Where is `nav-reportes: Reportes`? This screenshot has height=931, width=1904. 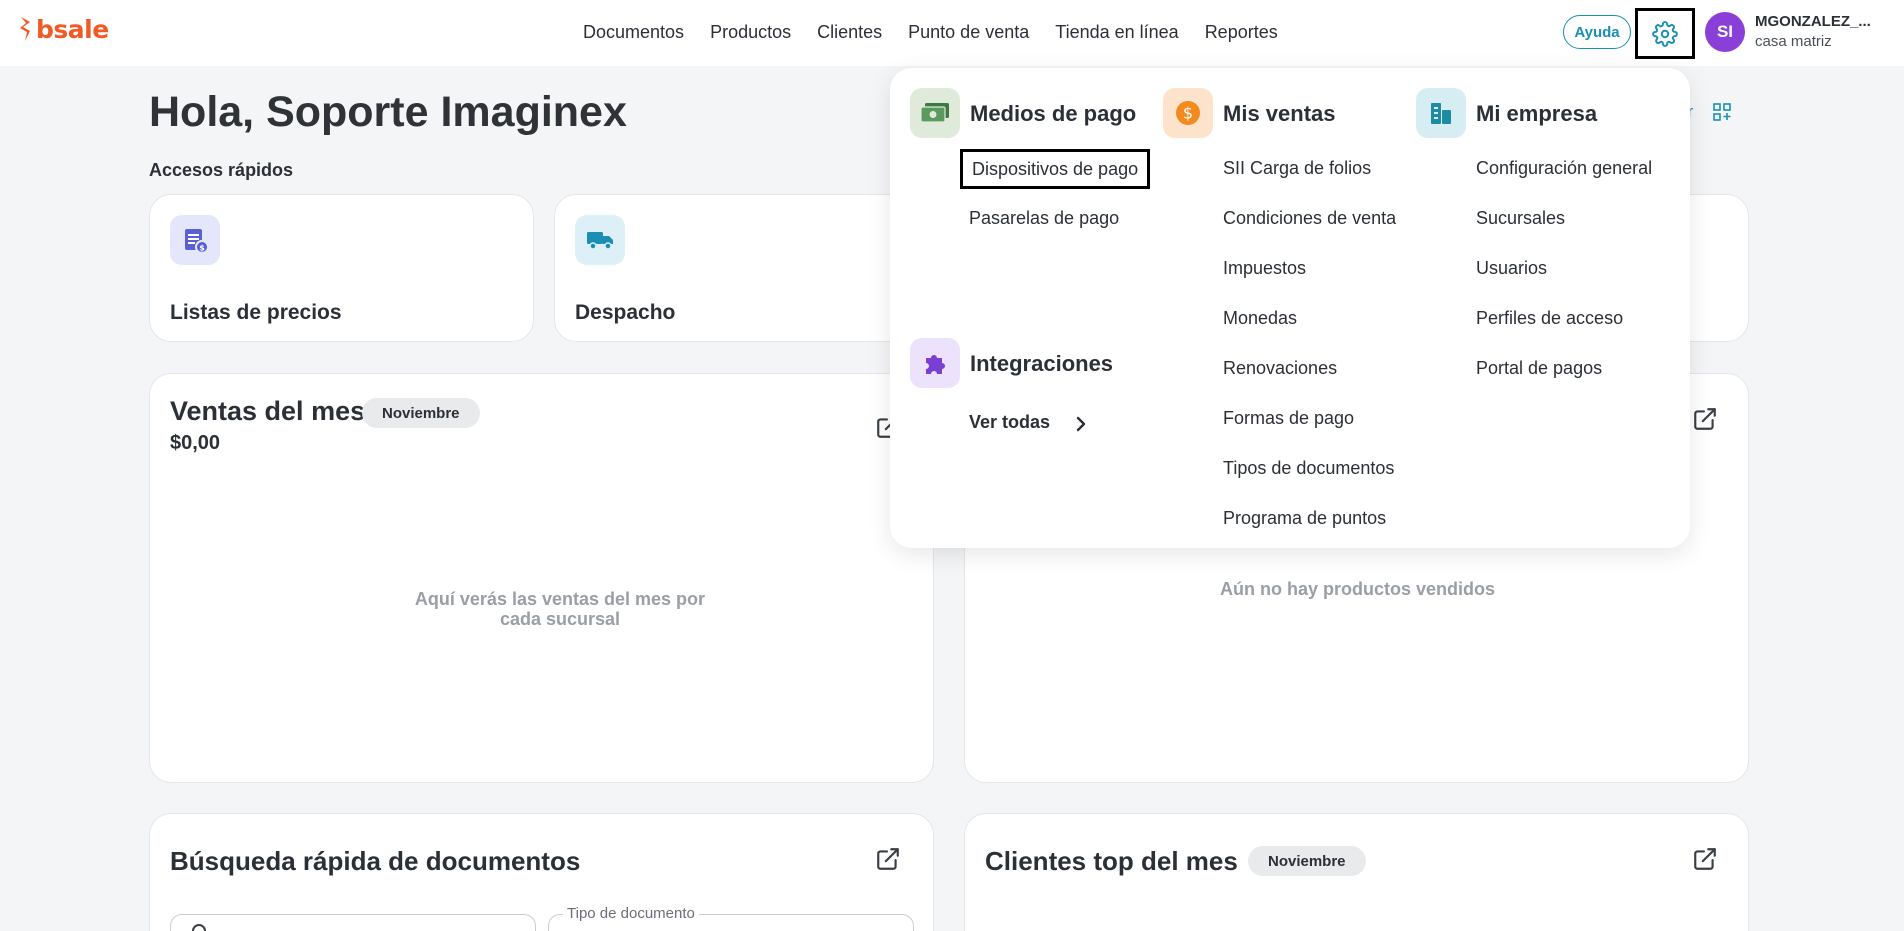 nav-reportes: Reportes is located at coordinates (1241, 32).